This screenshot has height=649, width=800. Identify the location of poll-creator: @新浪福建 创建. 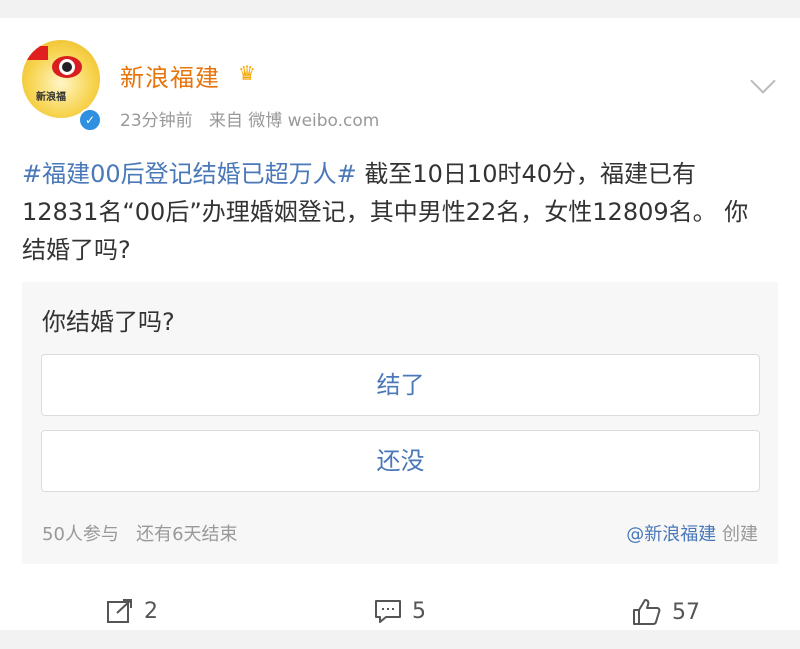
(692, 533).